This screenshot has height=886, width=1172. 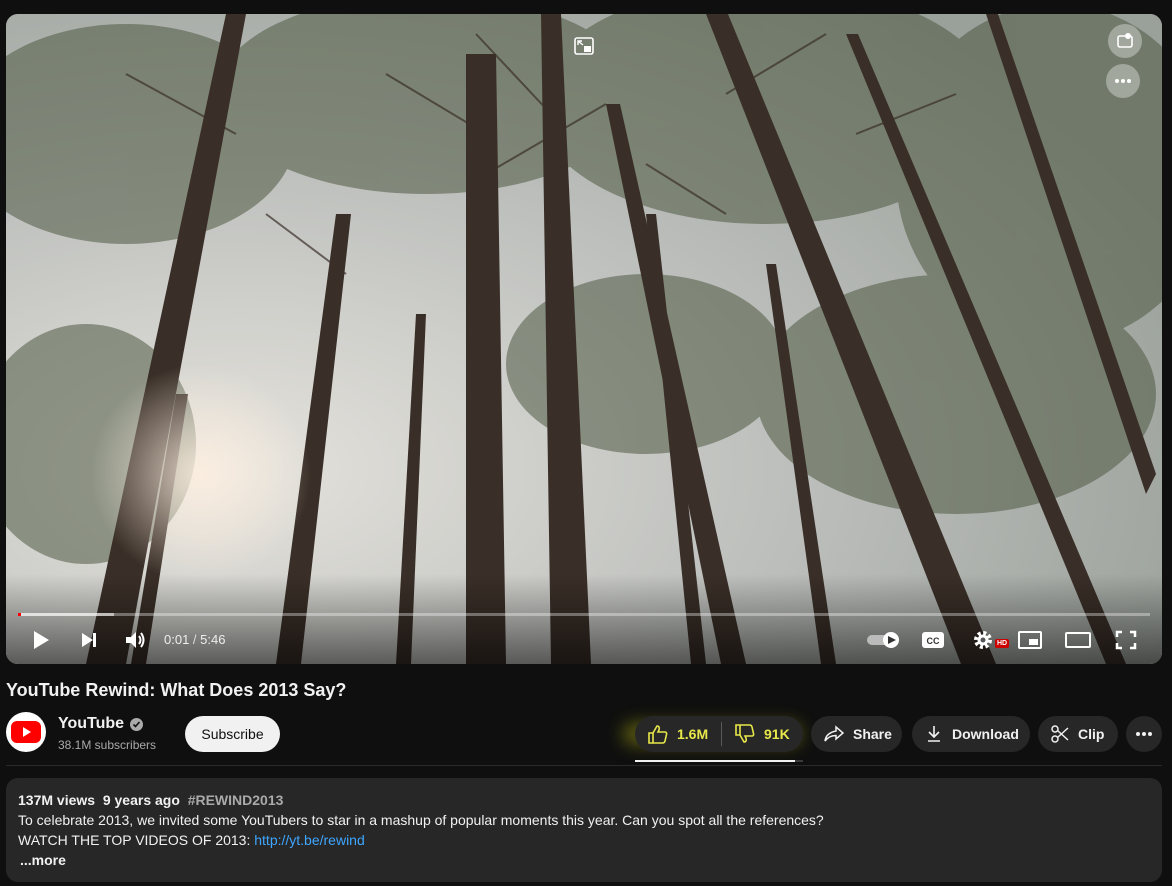 I want to click on autoplay-toggle-icon, so click(x=883, y=640).